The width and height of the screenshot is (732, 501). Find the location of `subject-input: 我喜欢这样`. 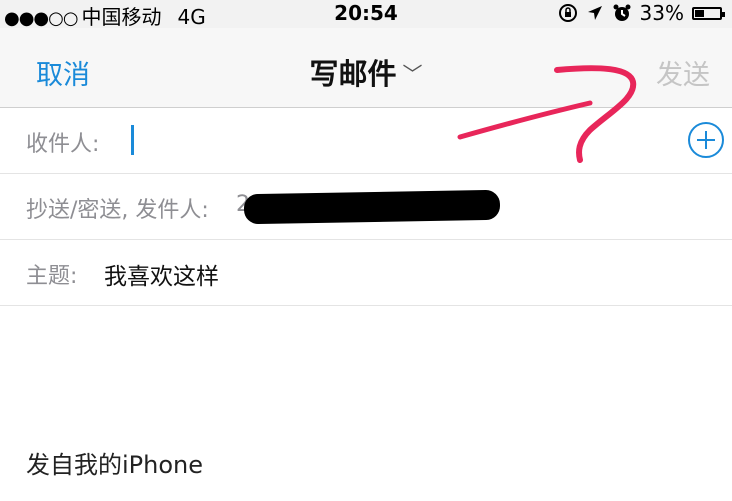

subject-input: 我喜欢这样 is located at coordinates (161, 274).